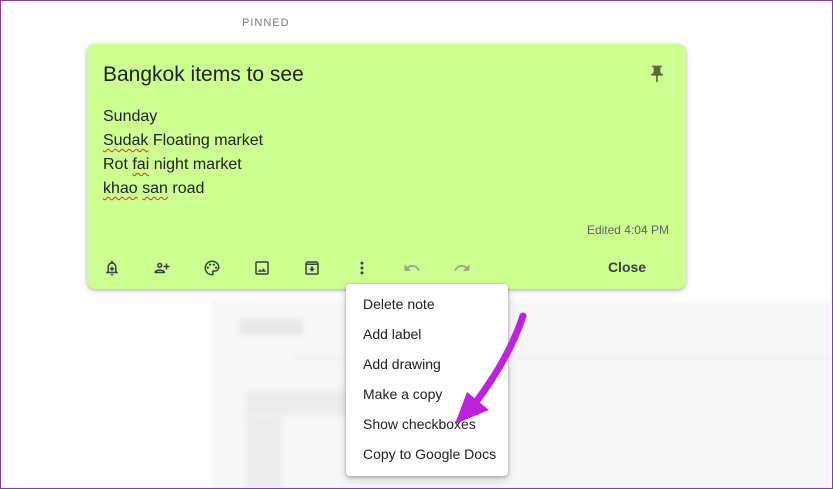 This screenshot has width=833, height=489. I want to click on note-text: Rot, so click(118, 164).